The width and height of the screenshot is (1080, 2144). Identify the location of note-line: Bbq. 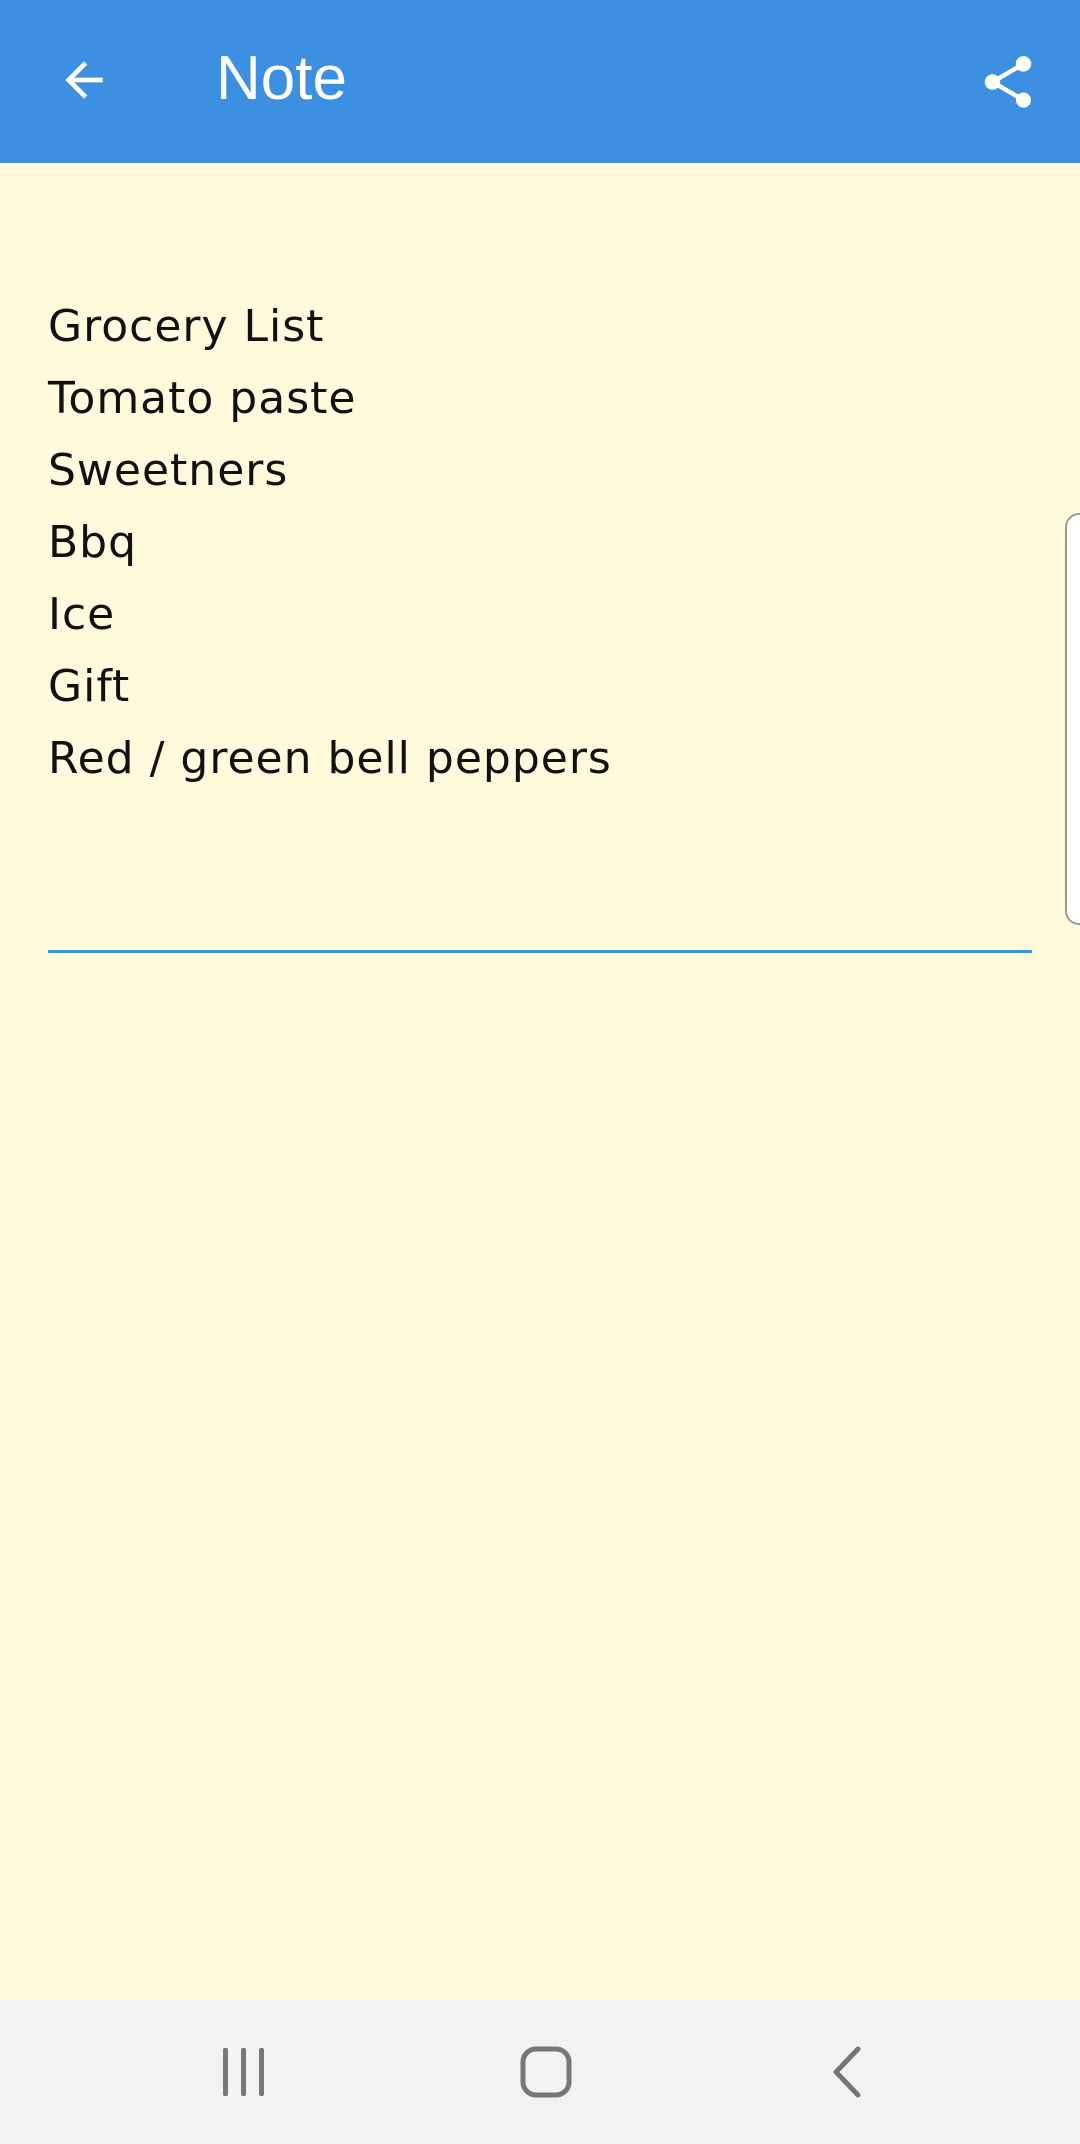
(93, 542).